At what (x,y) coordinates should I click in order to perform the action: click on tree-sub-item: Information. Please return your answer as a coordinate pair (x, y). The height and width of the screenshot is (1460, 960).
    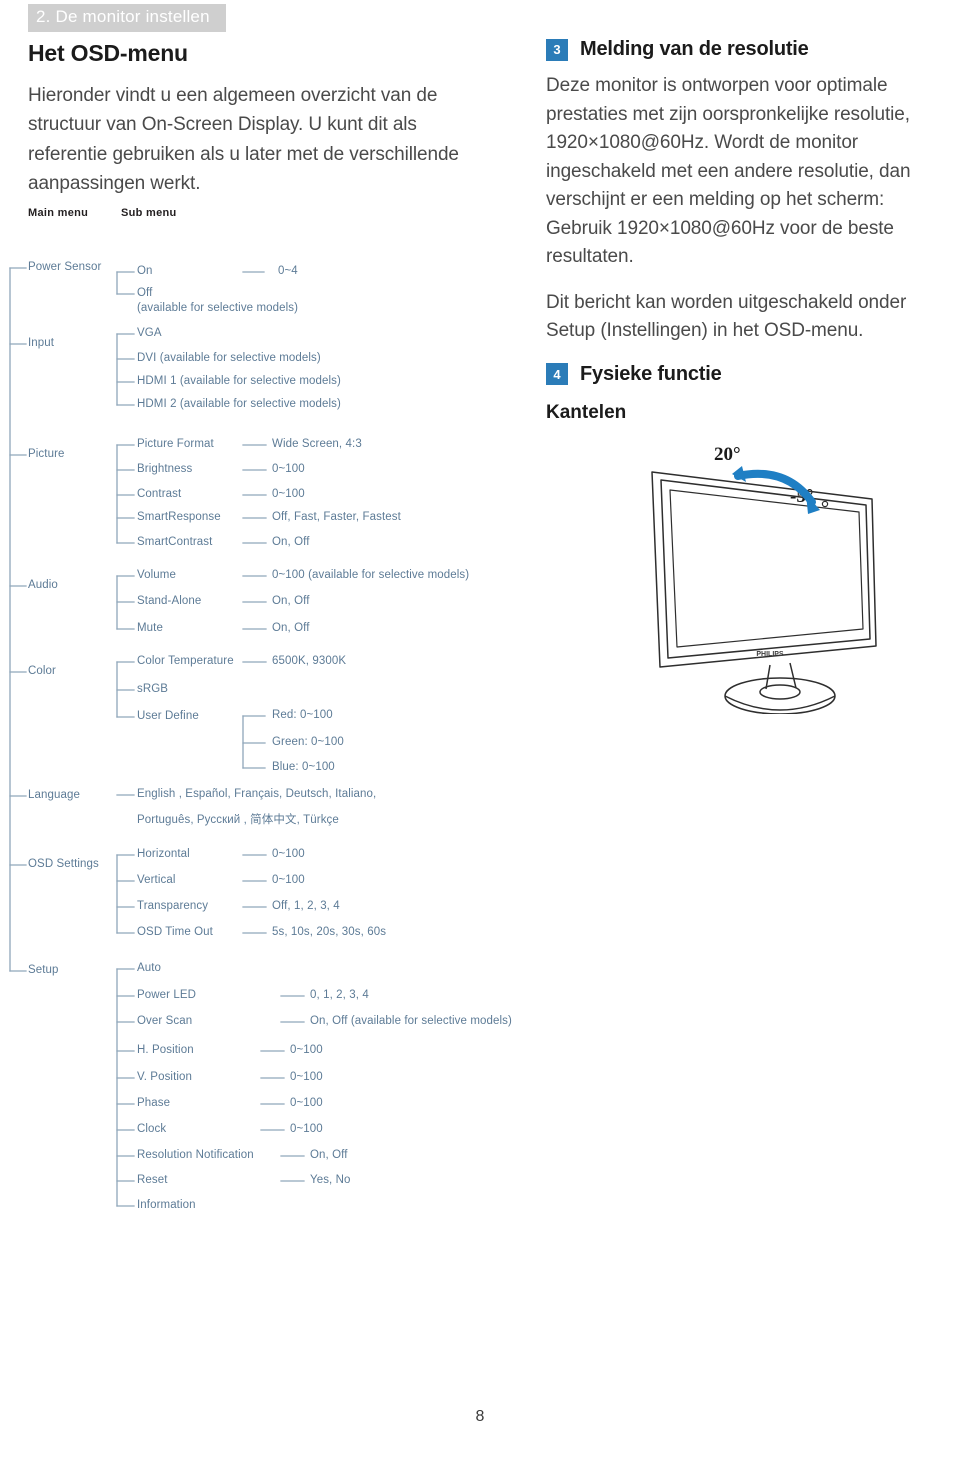
    Looking at the image, I should click on (166, 1205).